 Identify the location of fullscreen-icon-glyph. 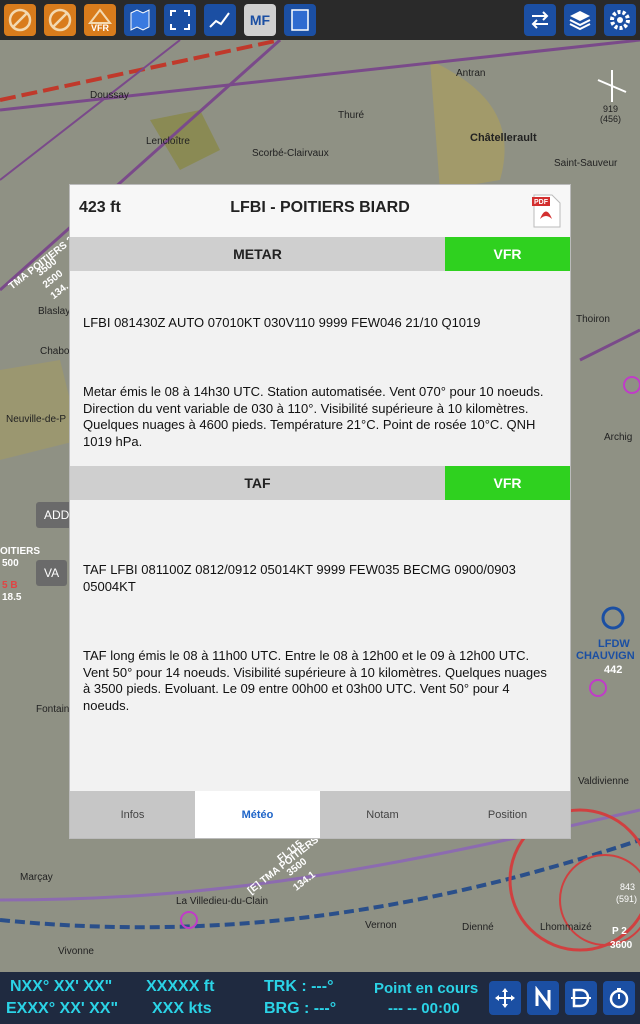
(180, 20).